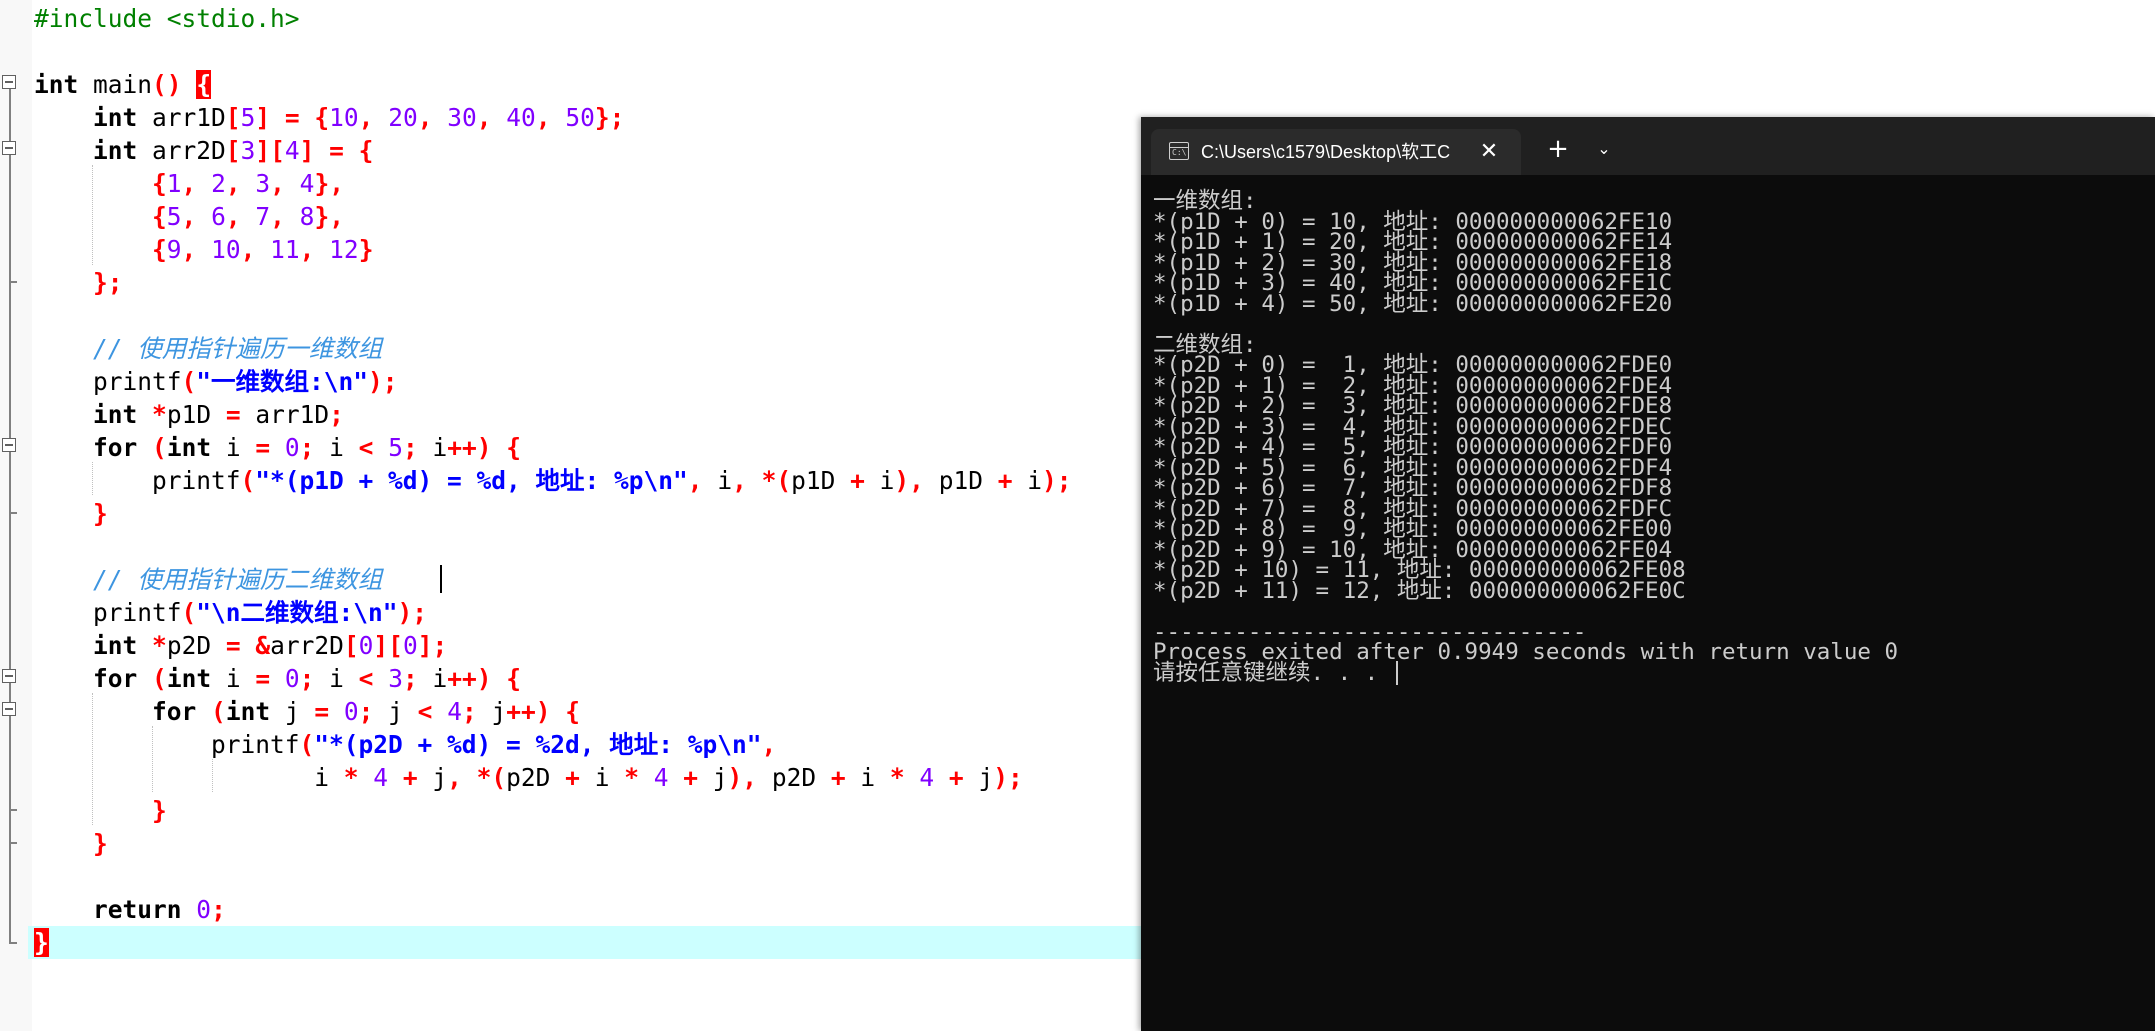 The width and height of the screenshot is (2155, 1031). What do you see at coordinates (159, 414) in the screenshot?
I see `code-token: *` at bounding box center [159, 414].